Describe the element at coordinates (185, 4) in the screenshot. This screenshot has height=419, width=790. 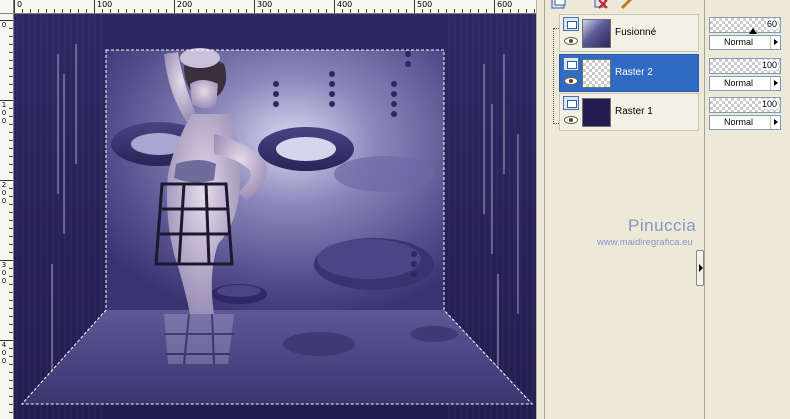
I see `ruler-top-label: 200` at that location.